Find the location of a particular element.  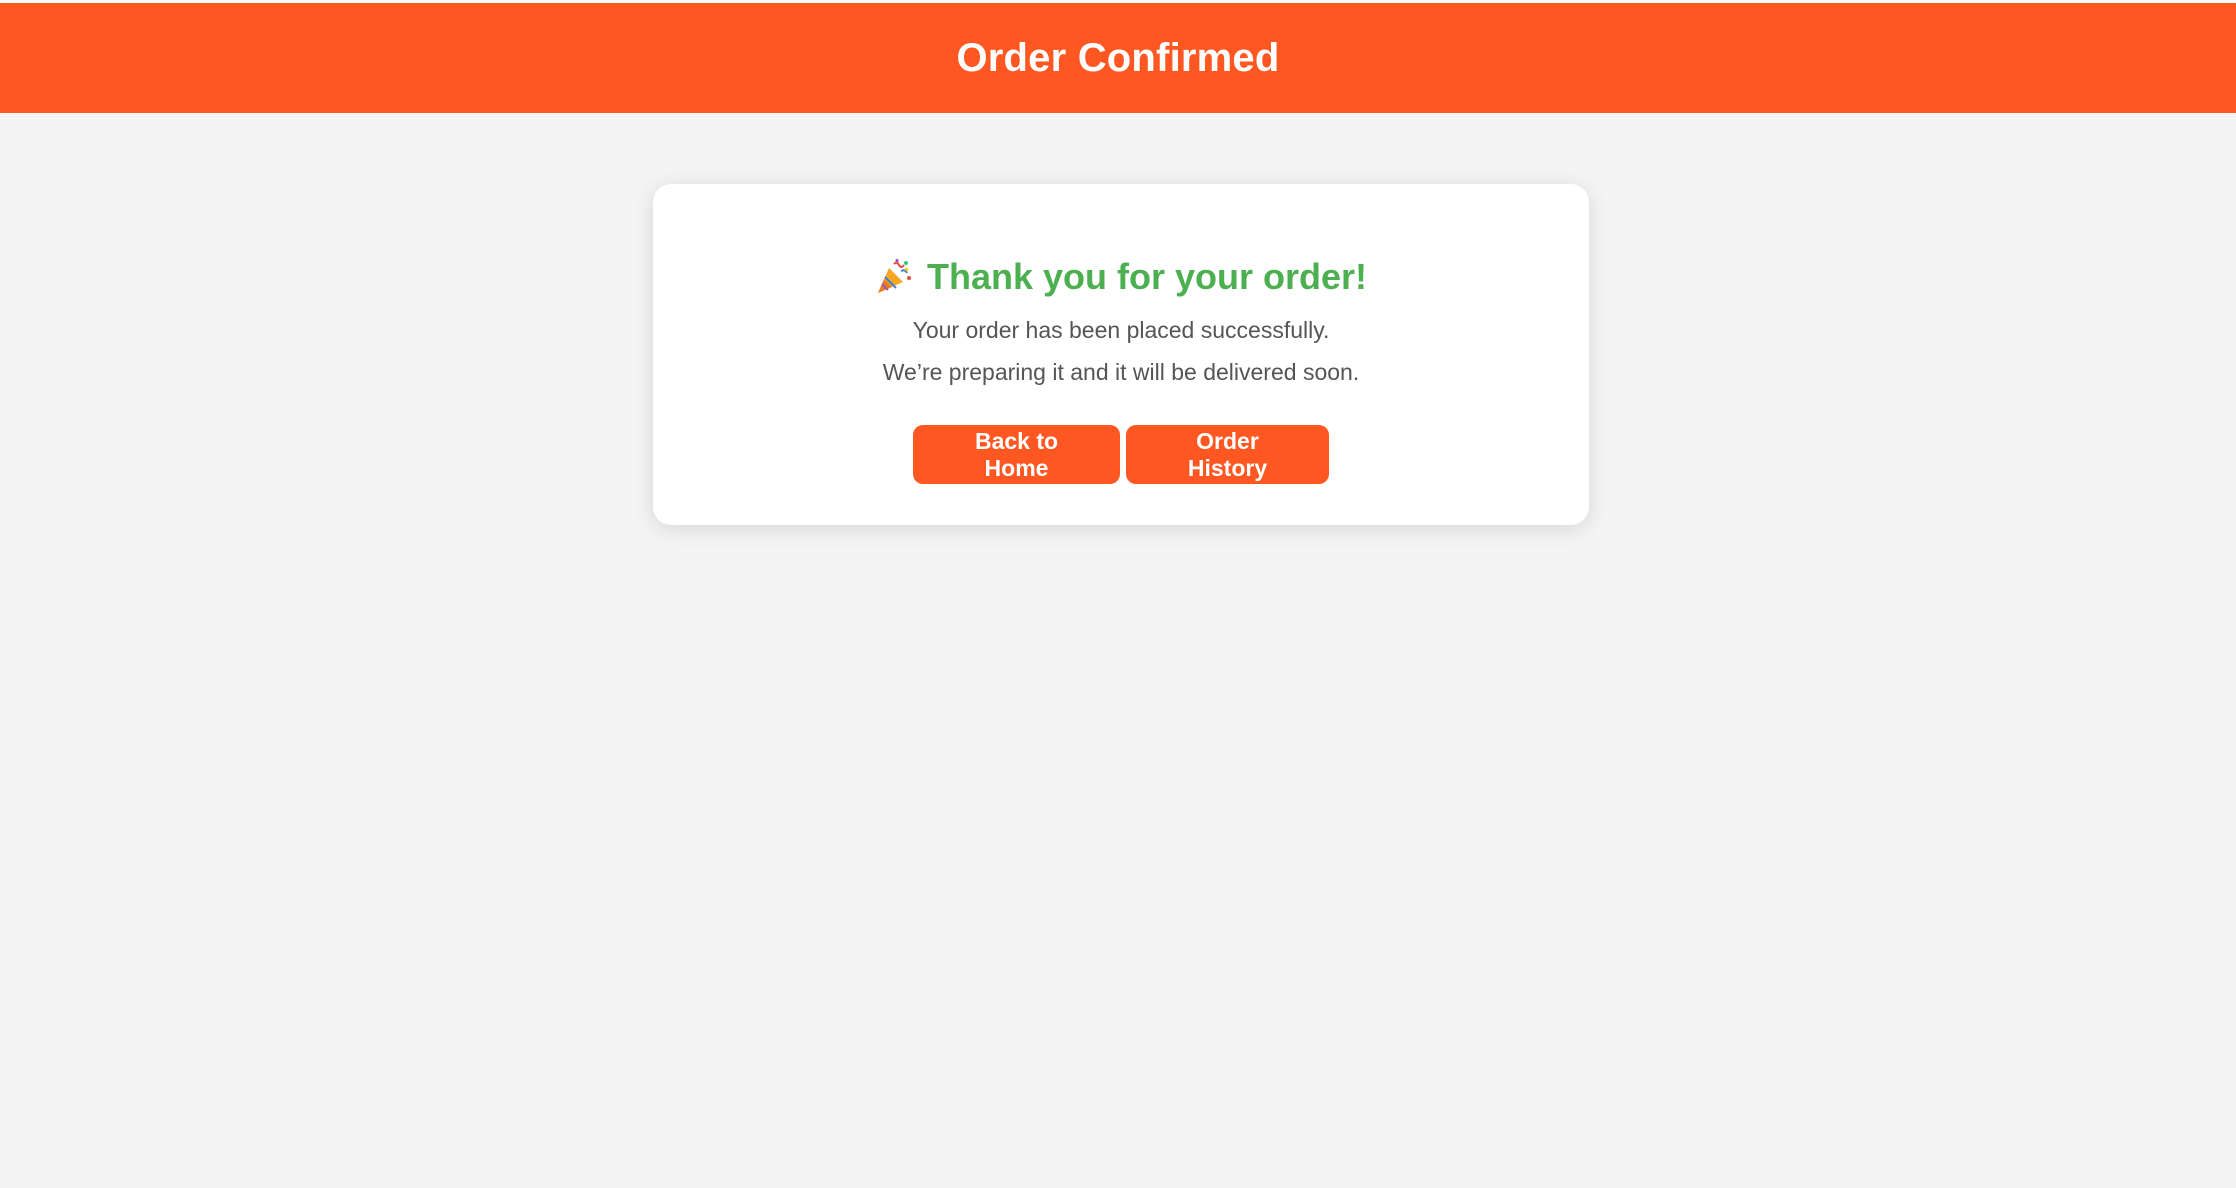

action-buttons: Back to Home Order History is located at coordinates (1121, 454).